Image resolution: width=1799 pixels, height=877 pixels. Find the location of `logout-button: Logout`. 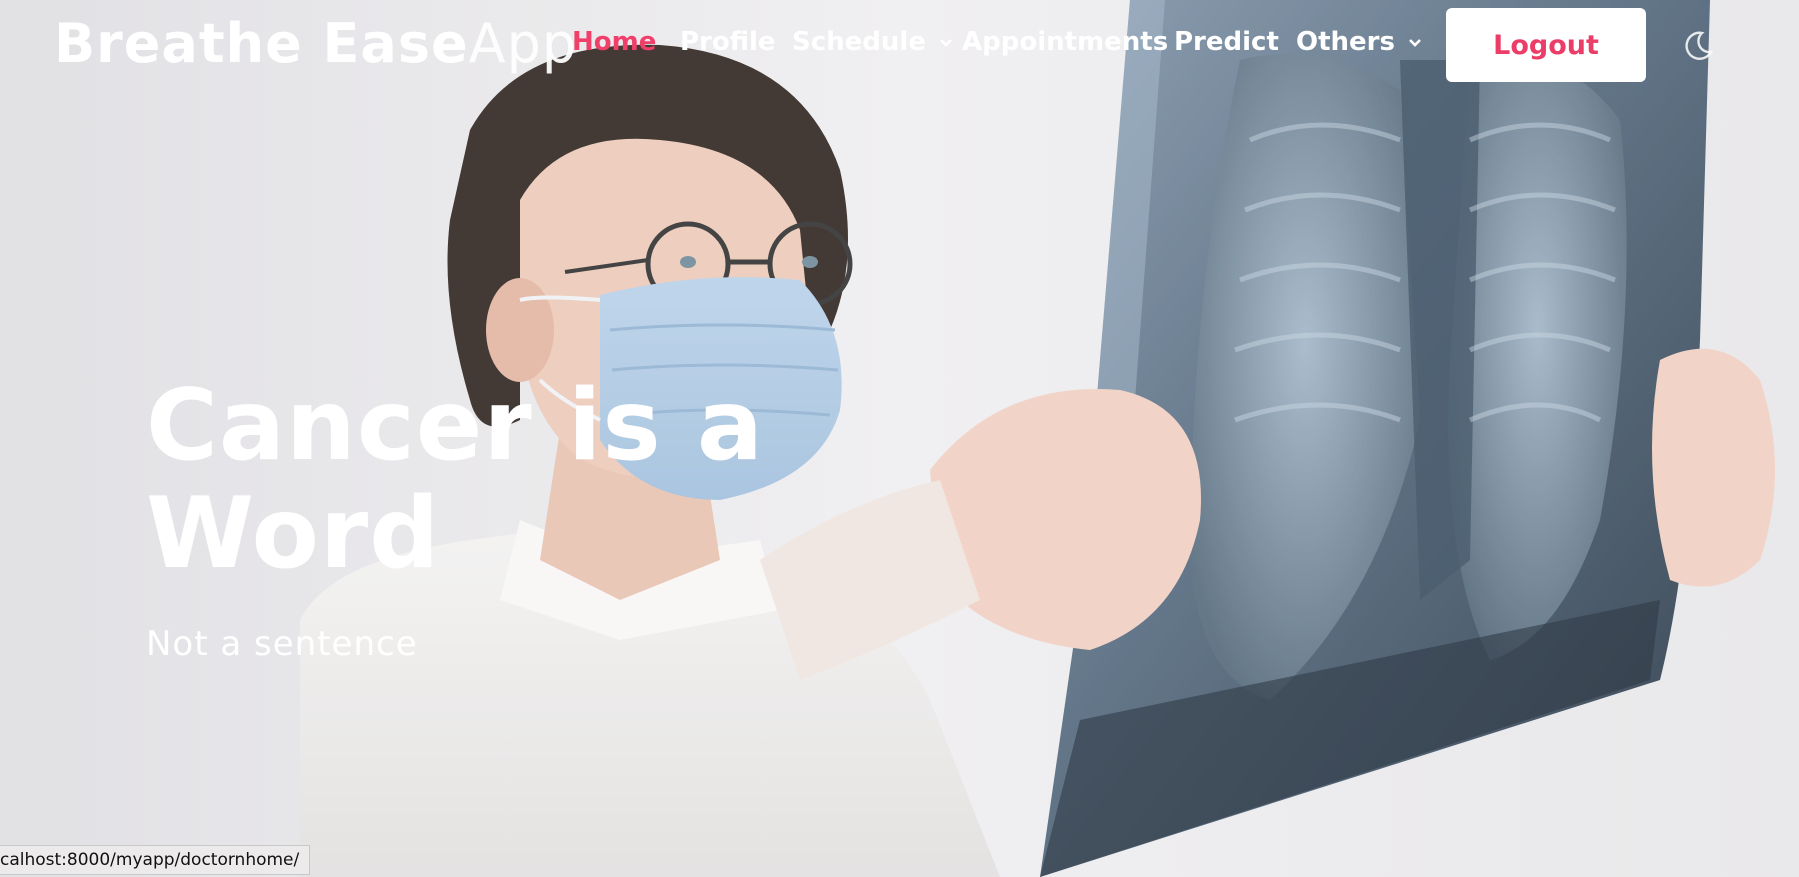

logout-button: Logout is located at coordinates (1546, 45).